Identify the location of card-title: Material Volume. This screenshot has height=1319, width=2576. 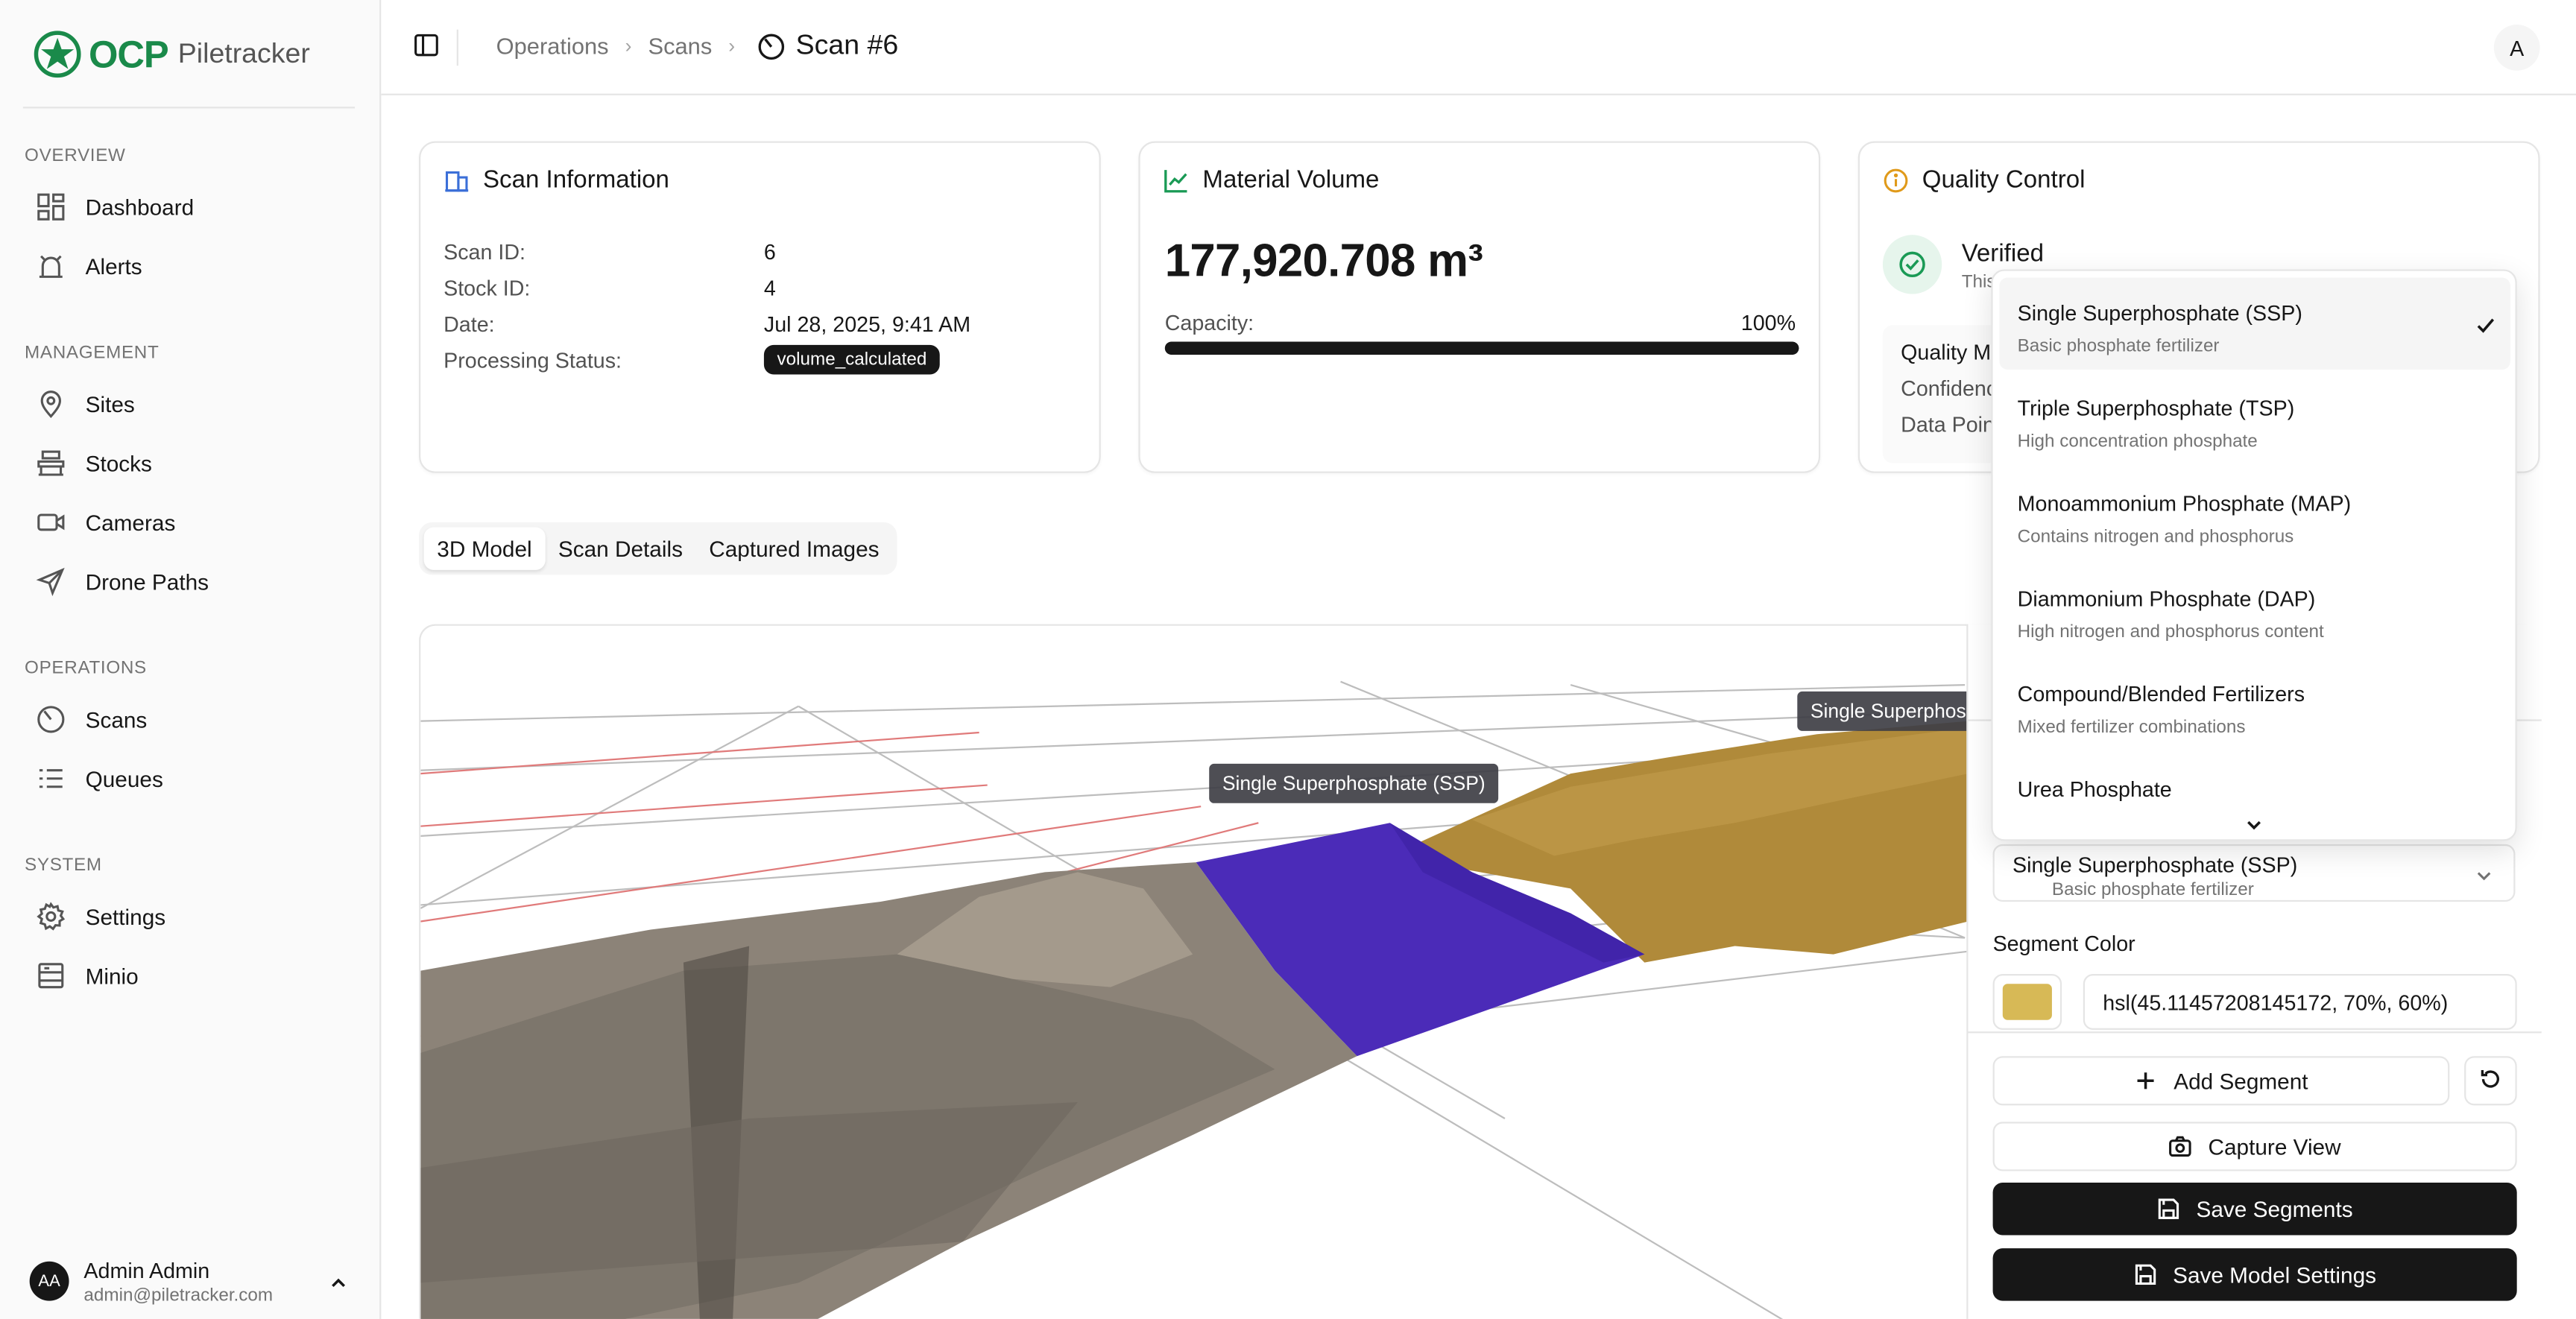
(1272, 179).